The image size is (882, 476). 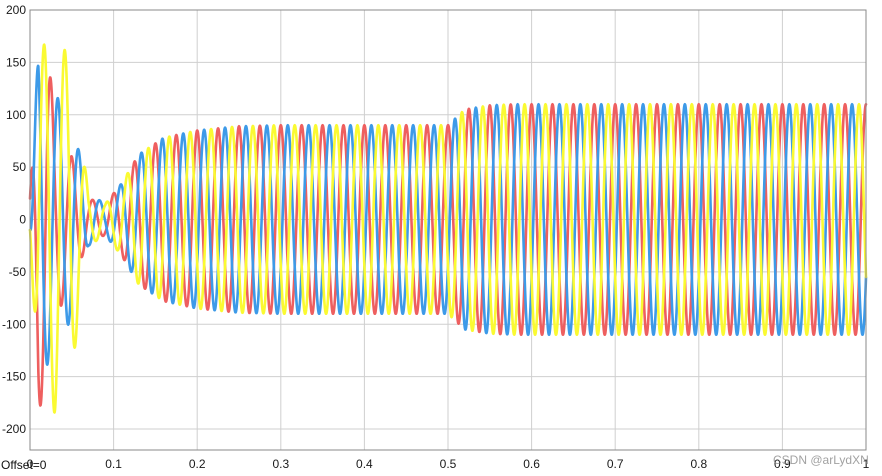 I want to click on x-tick-label: 0.3, so click(x=280, y=464).